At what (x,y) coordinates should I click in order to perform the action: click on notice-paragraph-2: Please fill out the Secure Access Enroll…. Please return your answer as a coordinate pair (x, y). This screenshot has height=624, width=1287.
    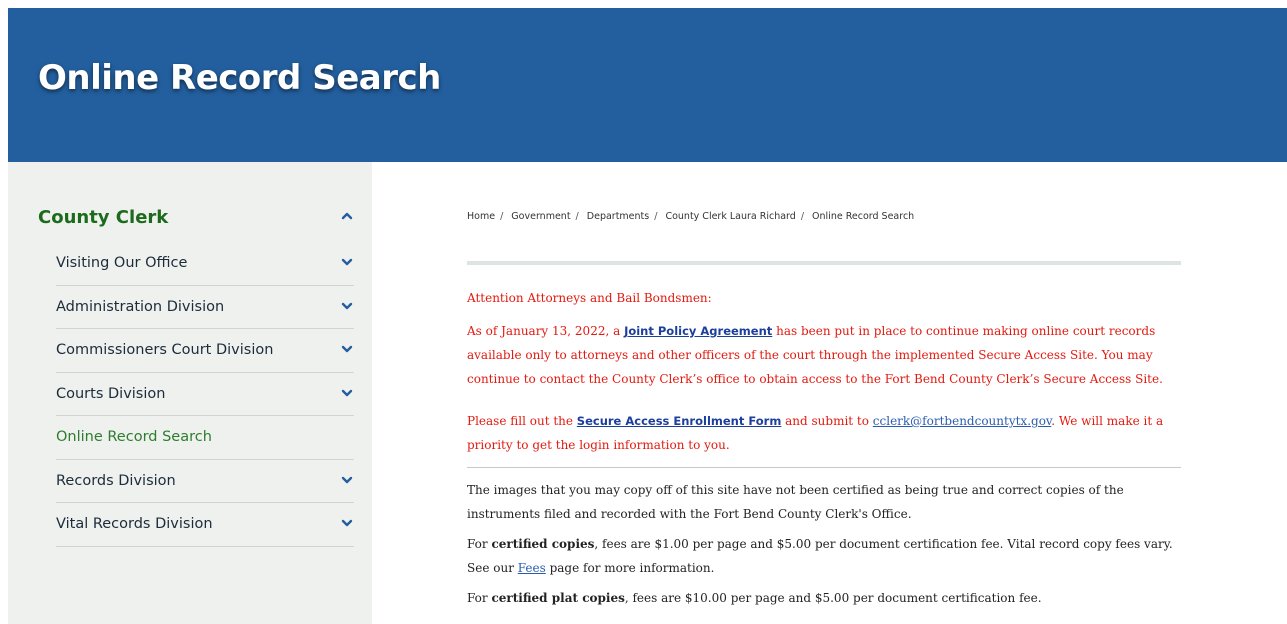
    Looking at the image, I should click on (824, 433).